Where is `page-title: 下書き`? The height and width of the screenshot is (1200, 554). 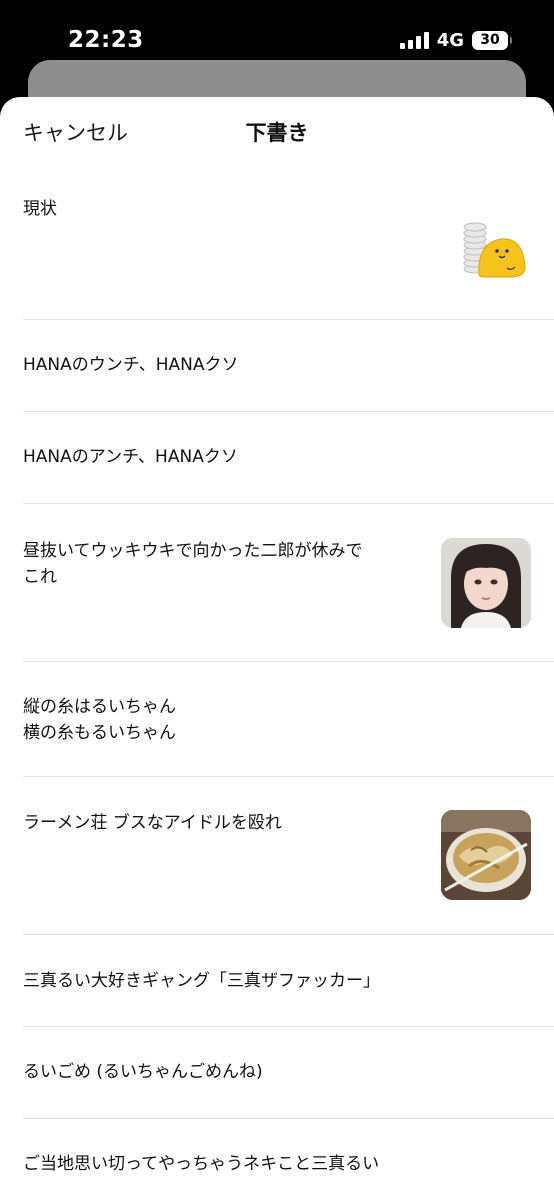
page-title: 下書き is located at coordinates (277, 133).